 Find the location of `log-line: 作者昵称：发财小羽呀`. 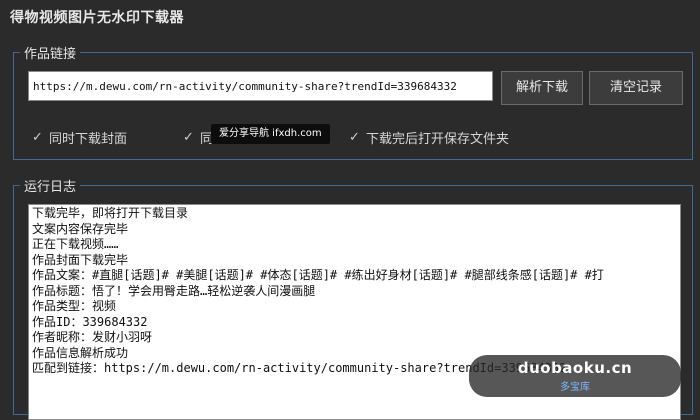

log-line: 作者昵称：发财小羽呀 is located at coordinates (92, 337).